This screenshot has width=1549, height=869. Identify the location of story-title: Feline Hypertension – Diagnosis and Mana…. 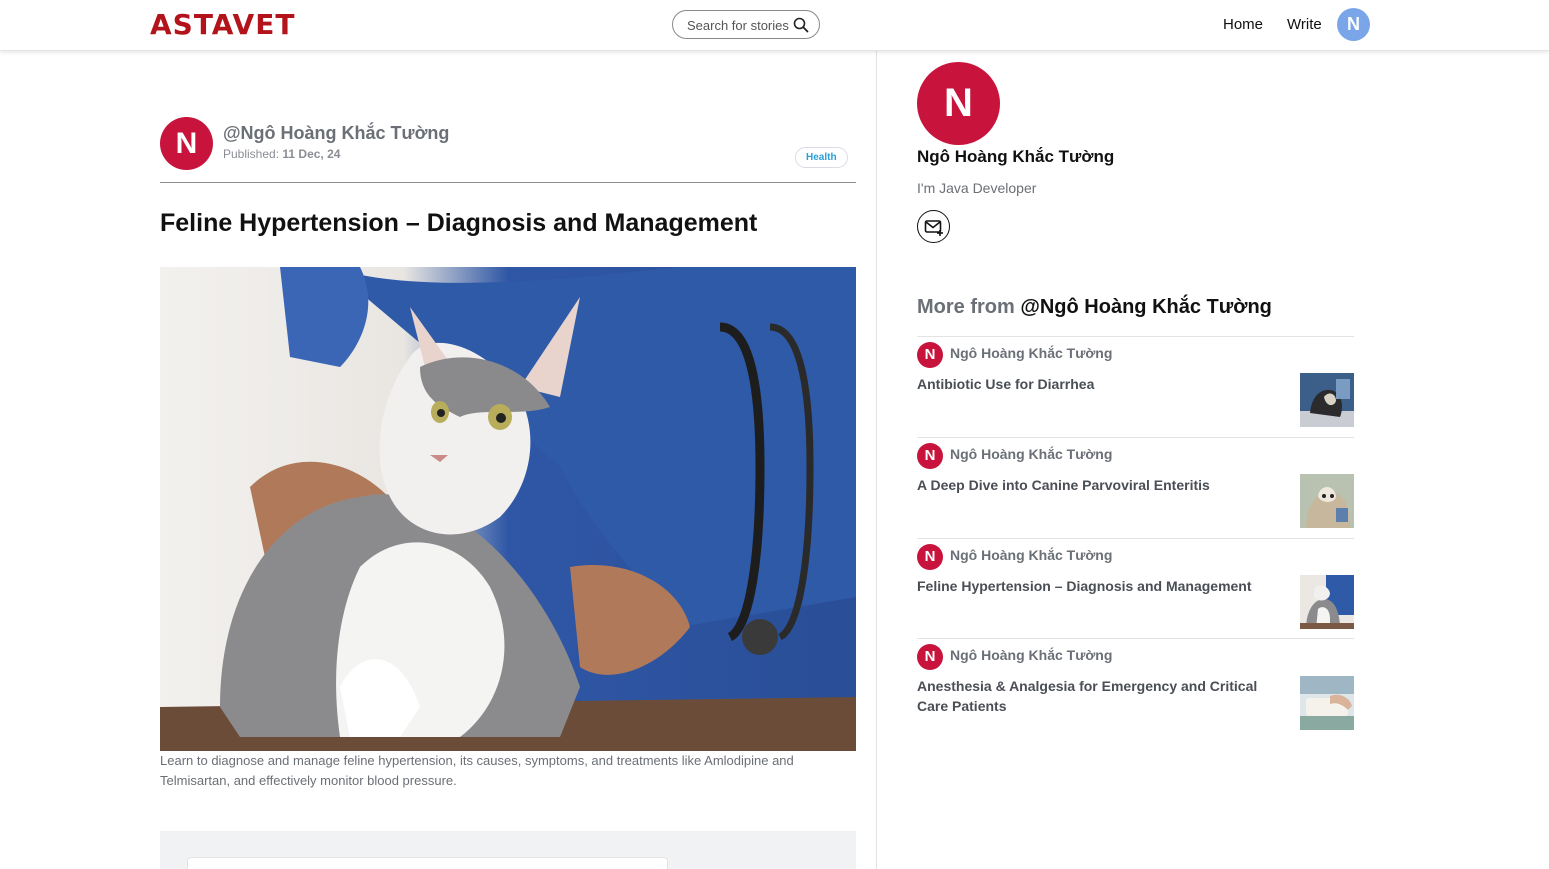
(1089, 586).